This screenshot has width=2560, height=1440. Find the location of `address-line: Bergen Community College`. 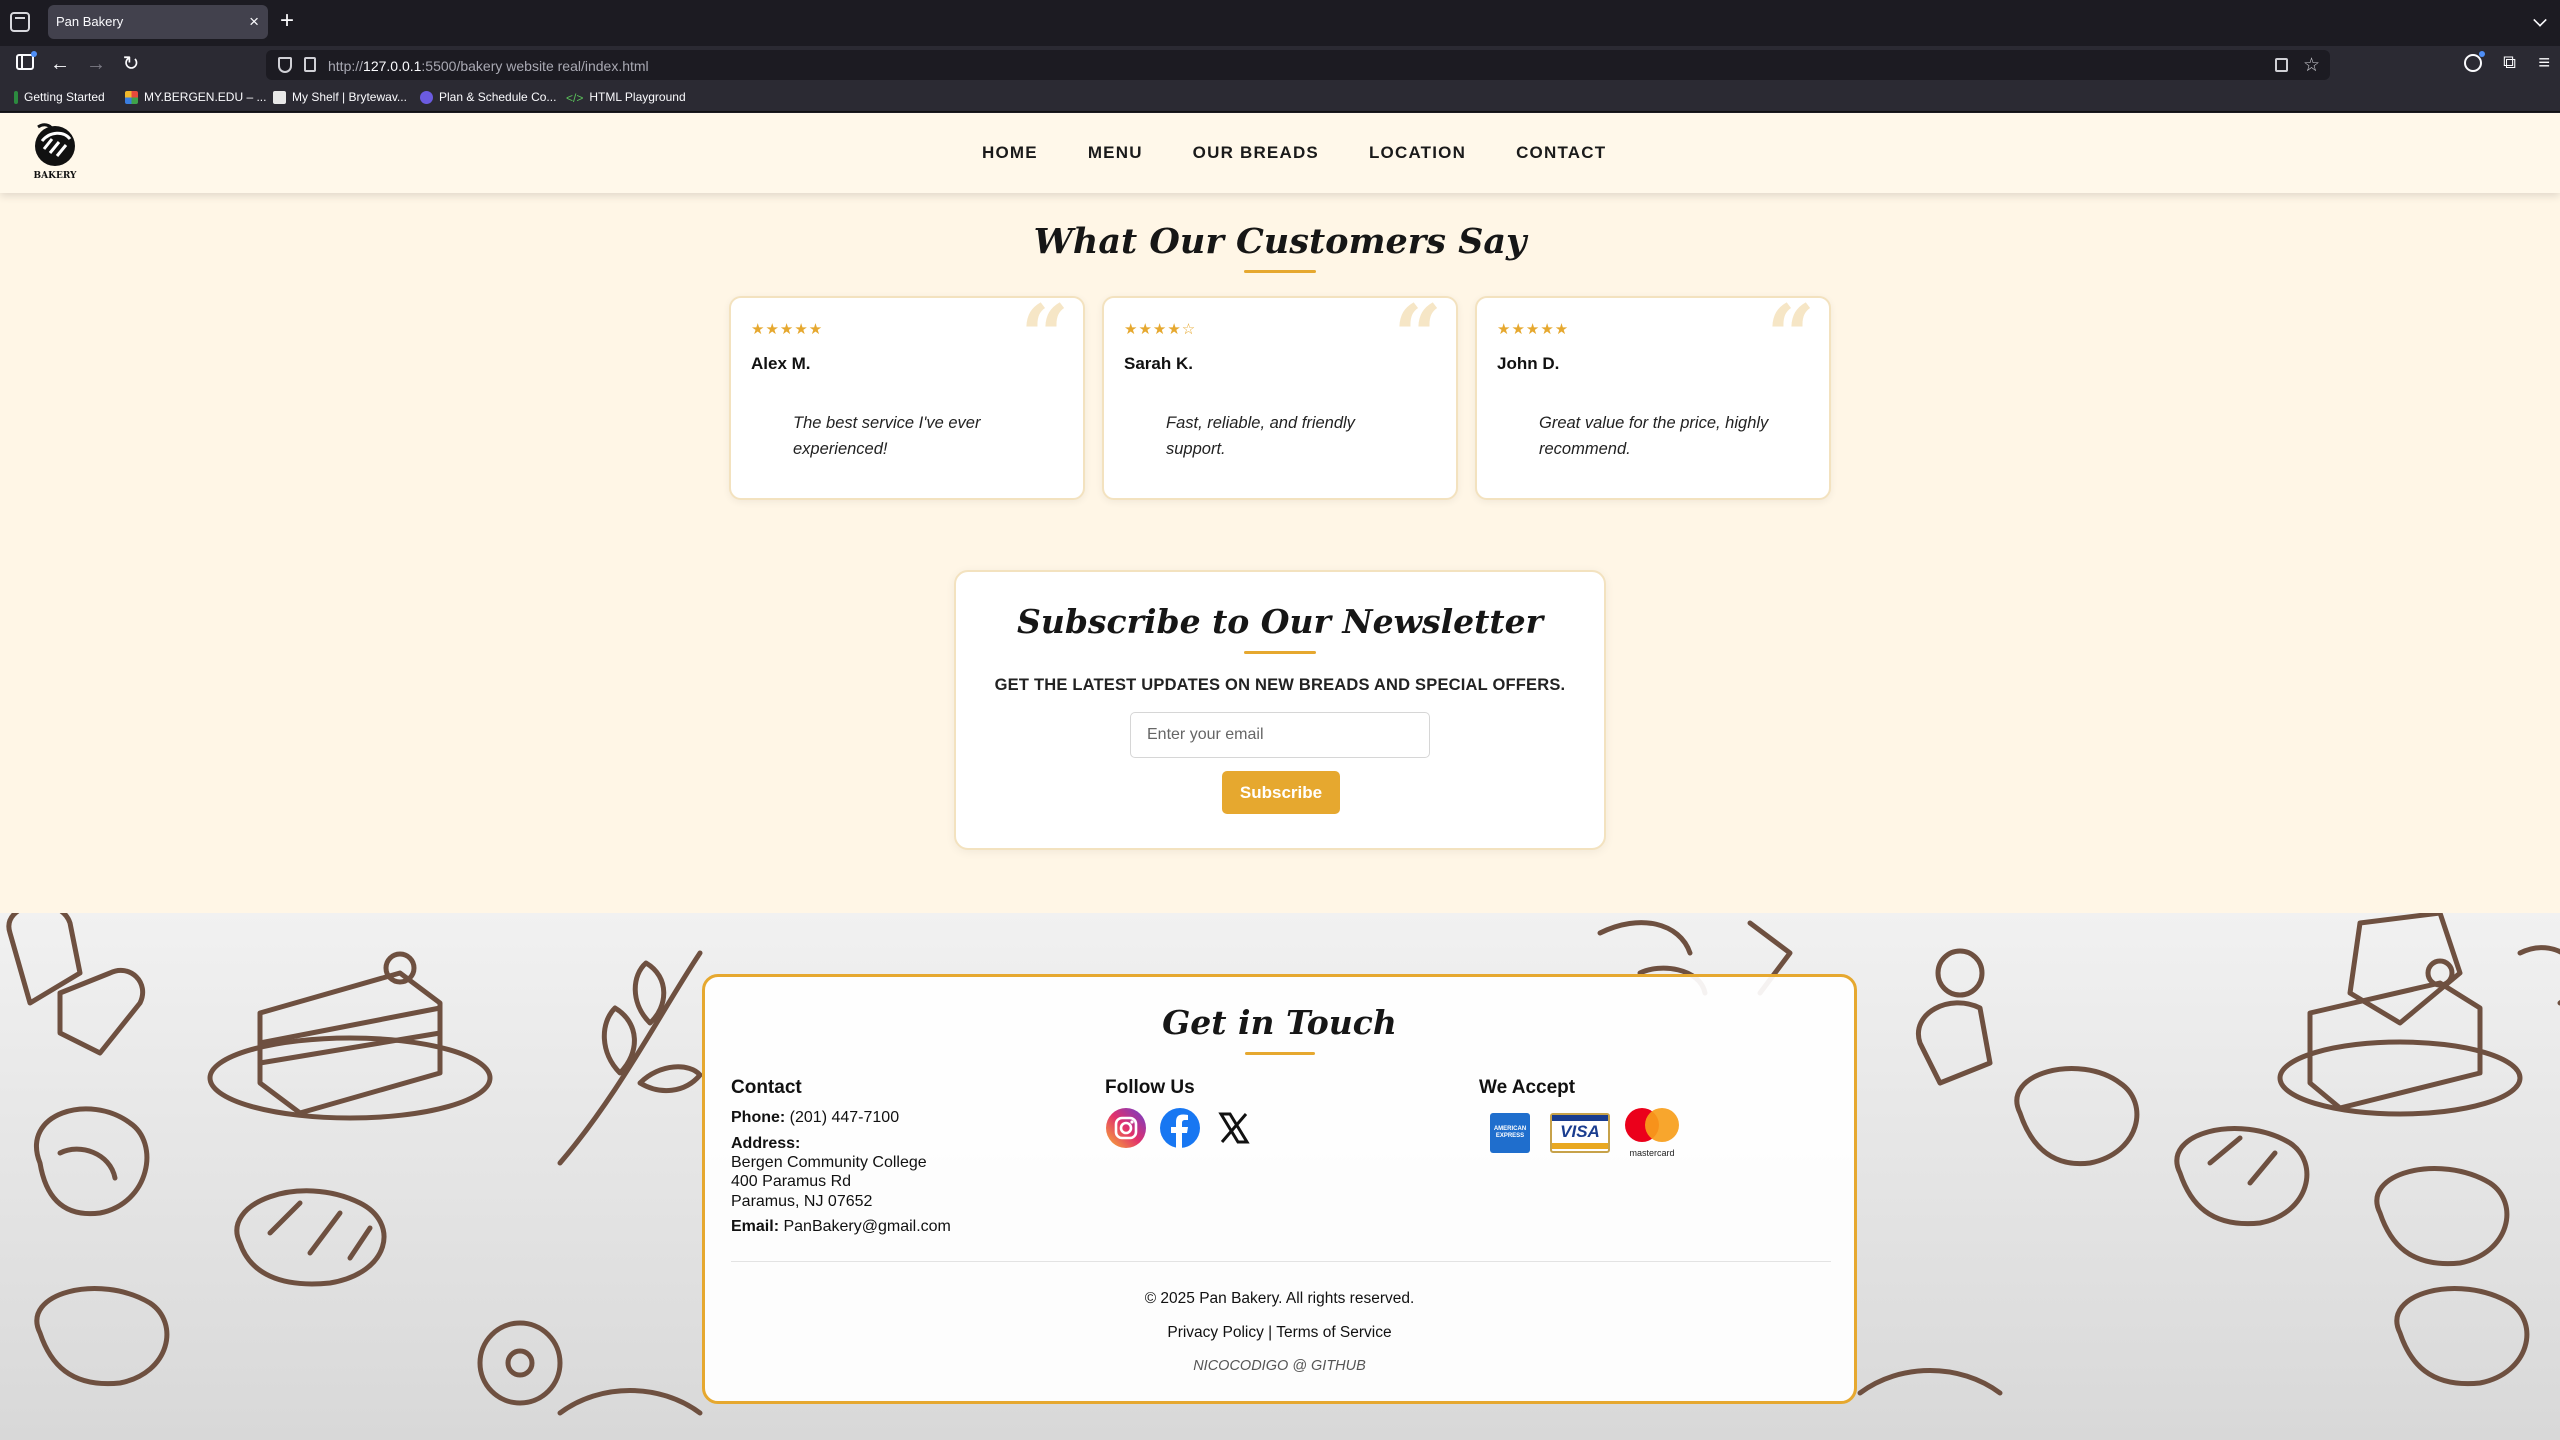

address-line: Bergen Community College is located at coordinates (829, 1162).